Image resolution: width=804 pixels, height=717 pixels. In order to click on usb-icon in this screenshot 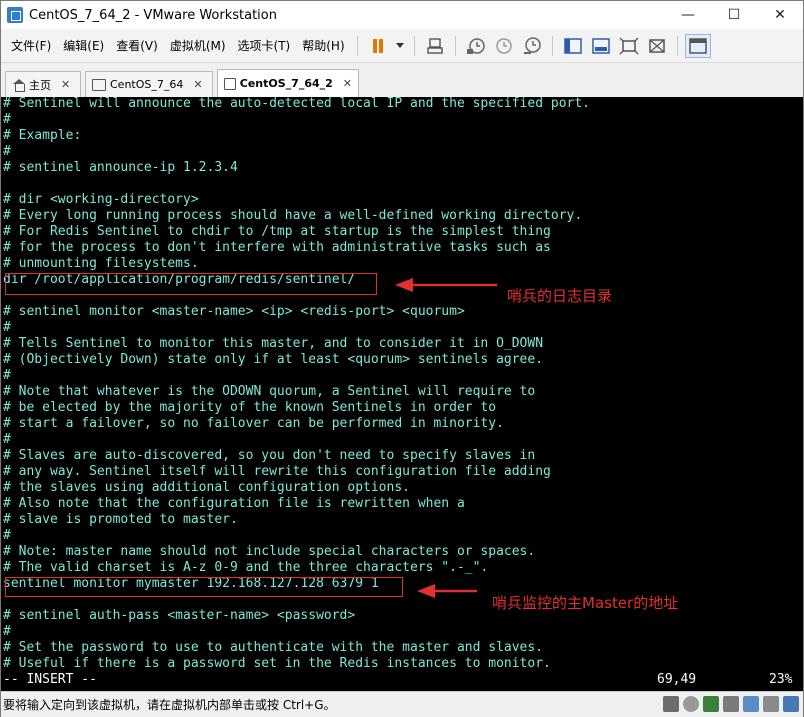, I will do `click(731, 704)`.